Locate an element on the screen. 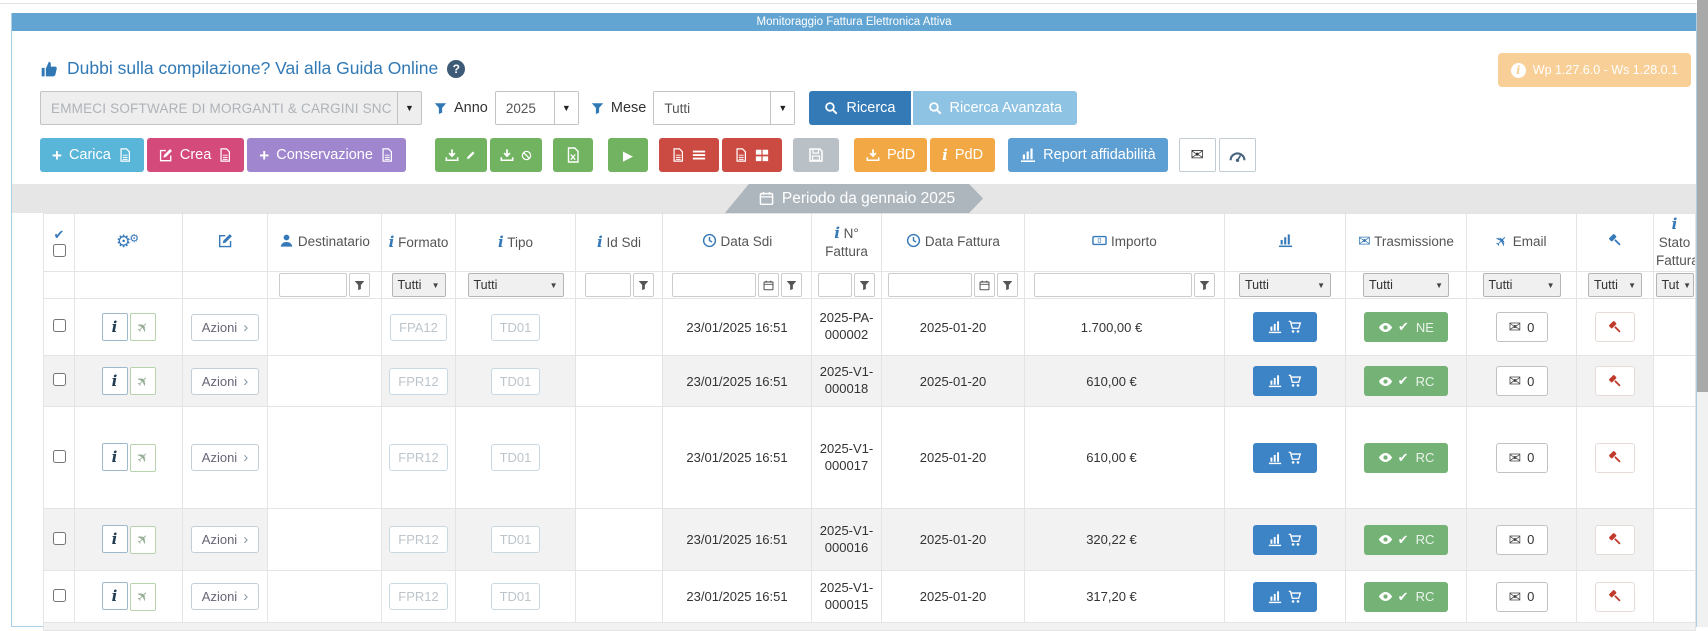 The height and width of the screenshot is (631, 1708). info-icon: i is located at coordinates (837, 232).